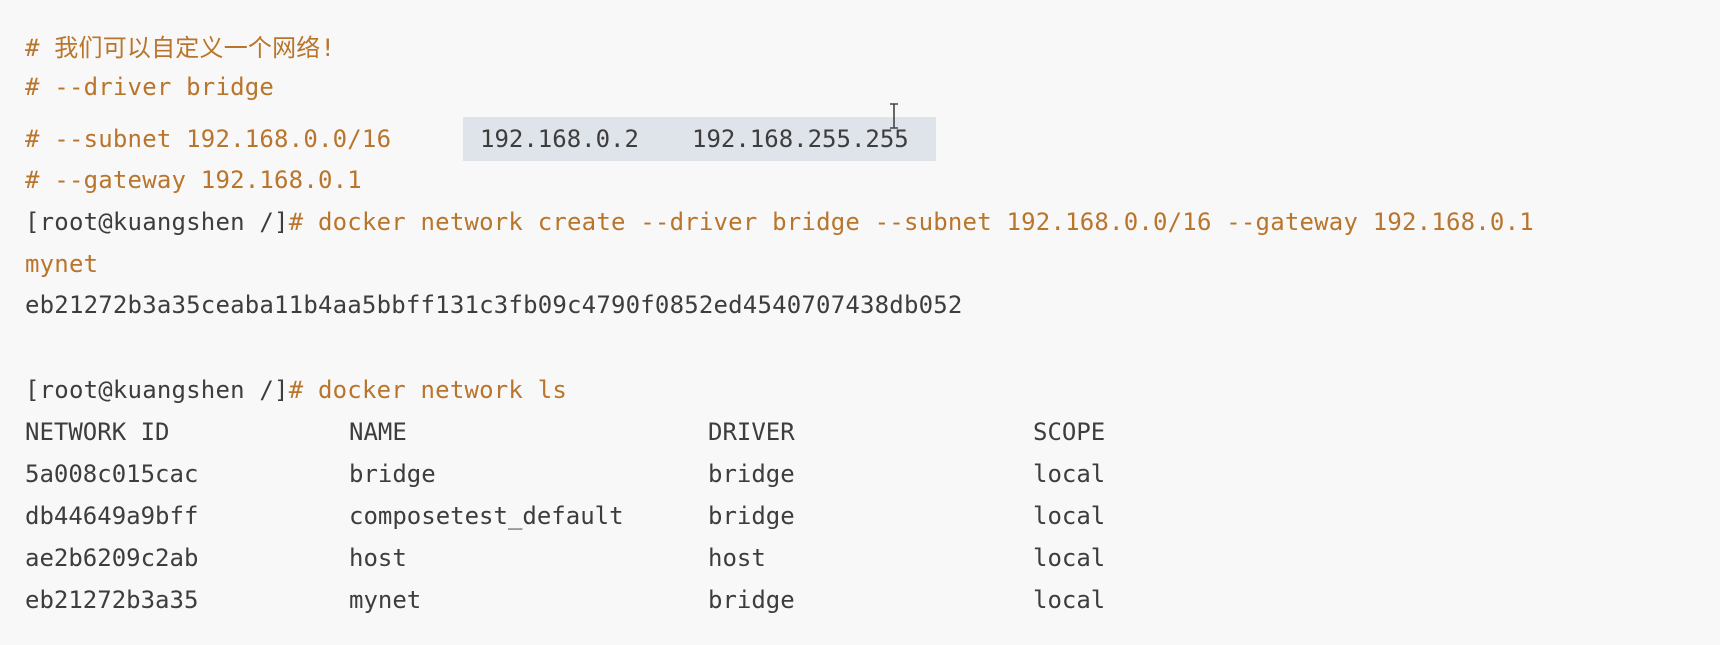 Image resolution: width=1720 pixels, height=645 pixels. What do you see at coordinates (751, 516) in the screenshot?
I see `row-2-driver: bridge` at bounding box center [751, 516].